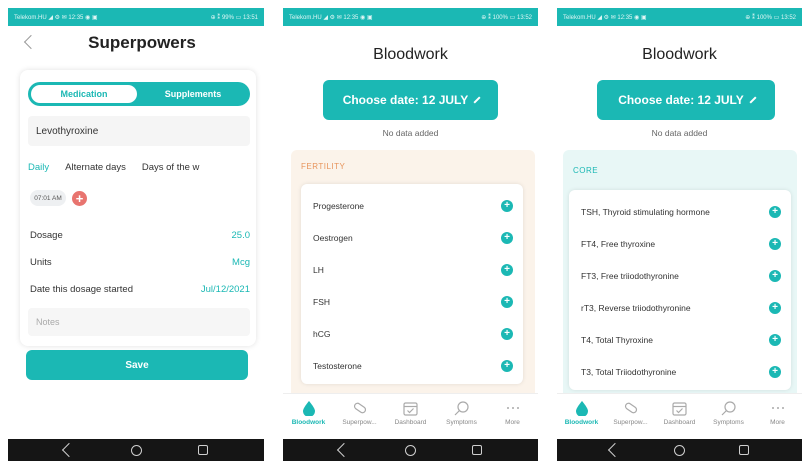 The image size is (802, 461). Describe the element at coordinates (681, 308) in the screenshot. I see `list-item: rT3, Reverse triiodothyronine +` at that location.